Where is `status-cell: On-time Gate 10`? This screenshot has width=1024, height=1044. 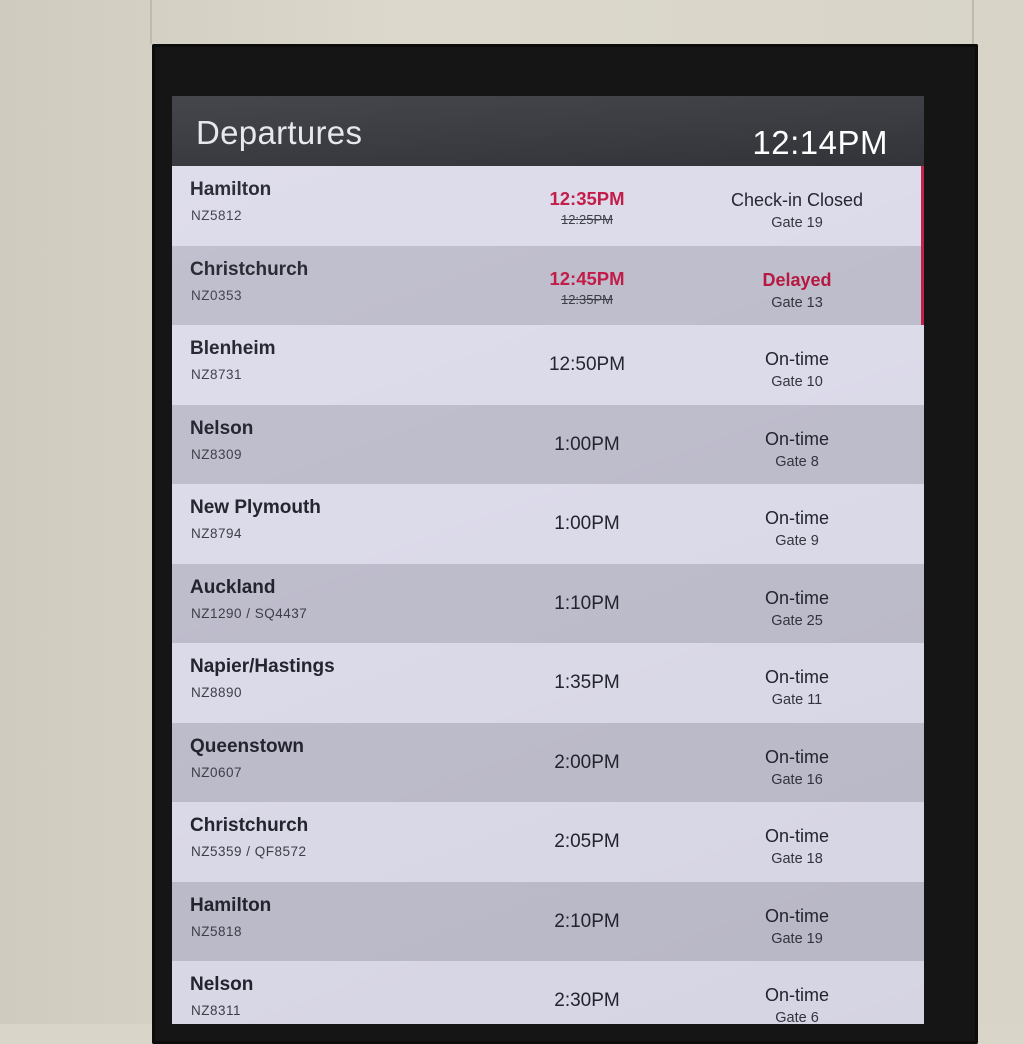
status-cell: On-time Gate 10 is located at coordinates (797, 365).